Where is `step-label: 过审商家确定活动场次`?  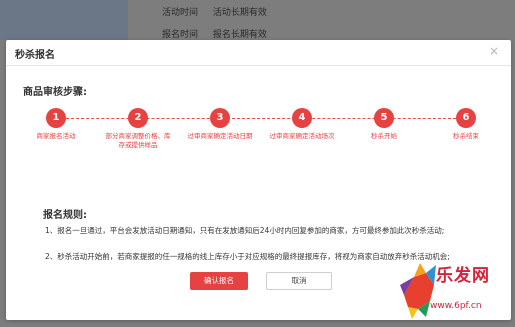
step-label: 过审商家确定活动场次 is located at coordinates (302, 136).